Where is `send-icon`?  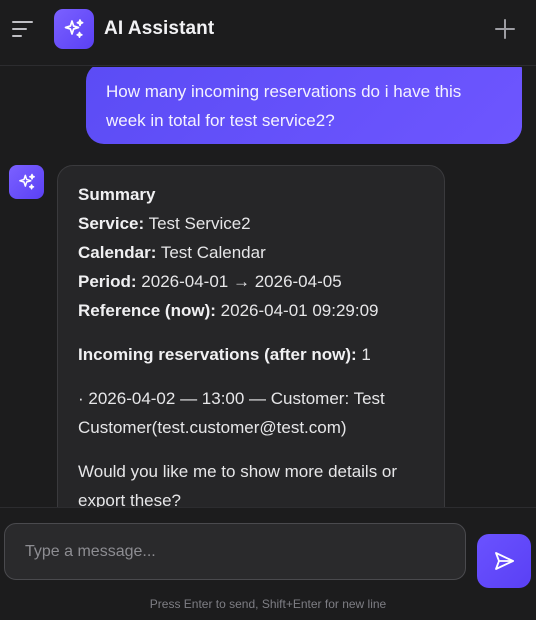 send-icon is located at coordinates (504, 561).